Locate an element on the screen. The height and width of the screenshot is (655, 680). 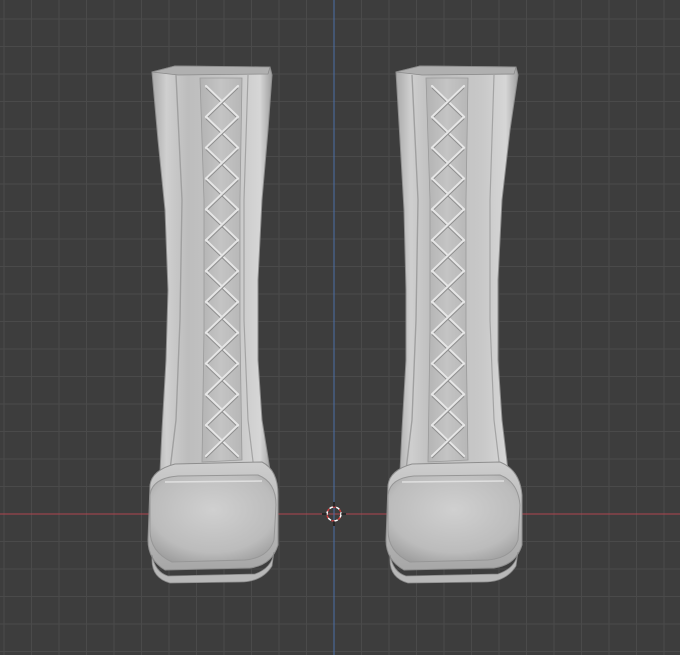
right-boot-toe-cap is located at coordinates (454, 518).